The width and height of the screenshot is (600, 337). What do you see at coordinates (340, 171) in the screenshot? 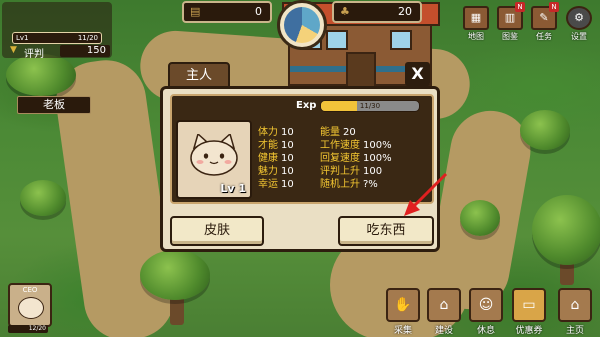
I see `stat-label: 评判上升` at bounding box center [340, 171].